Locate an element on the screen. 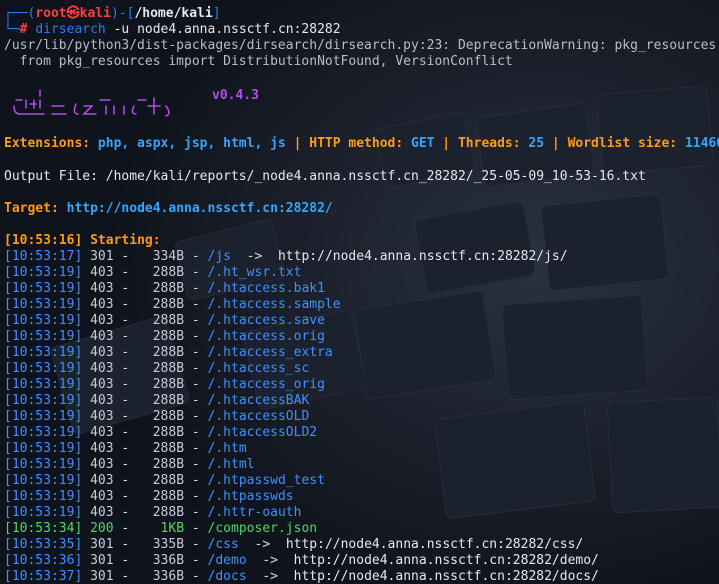 The image size is (719, 584). result-row: [10:53:19] 403 - 288B - /.ht_wsr.txt is located at coordinates (153, 272).